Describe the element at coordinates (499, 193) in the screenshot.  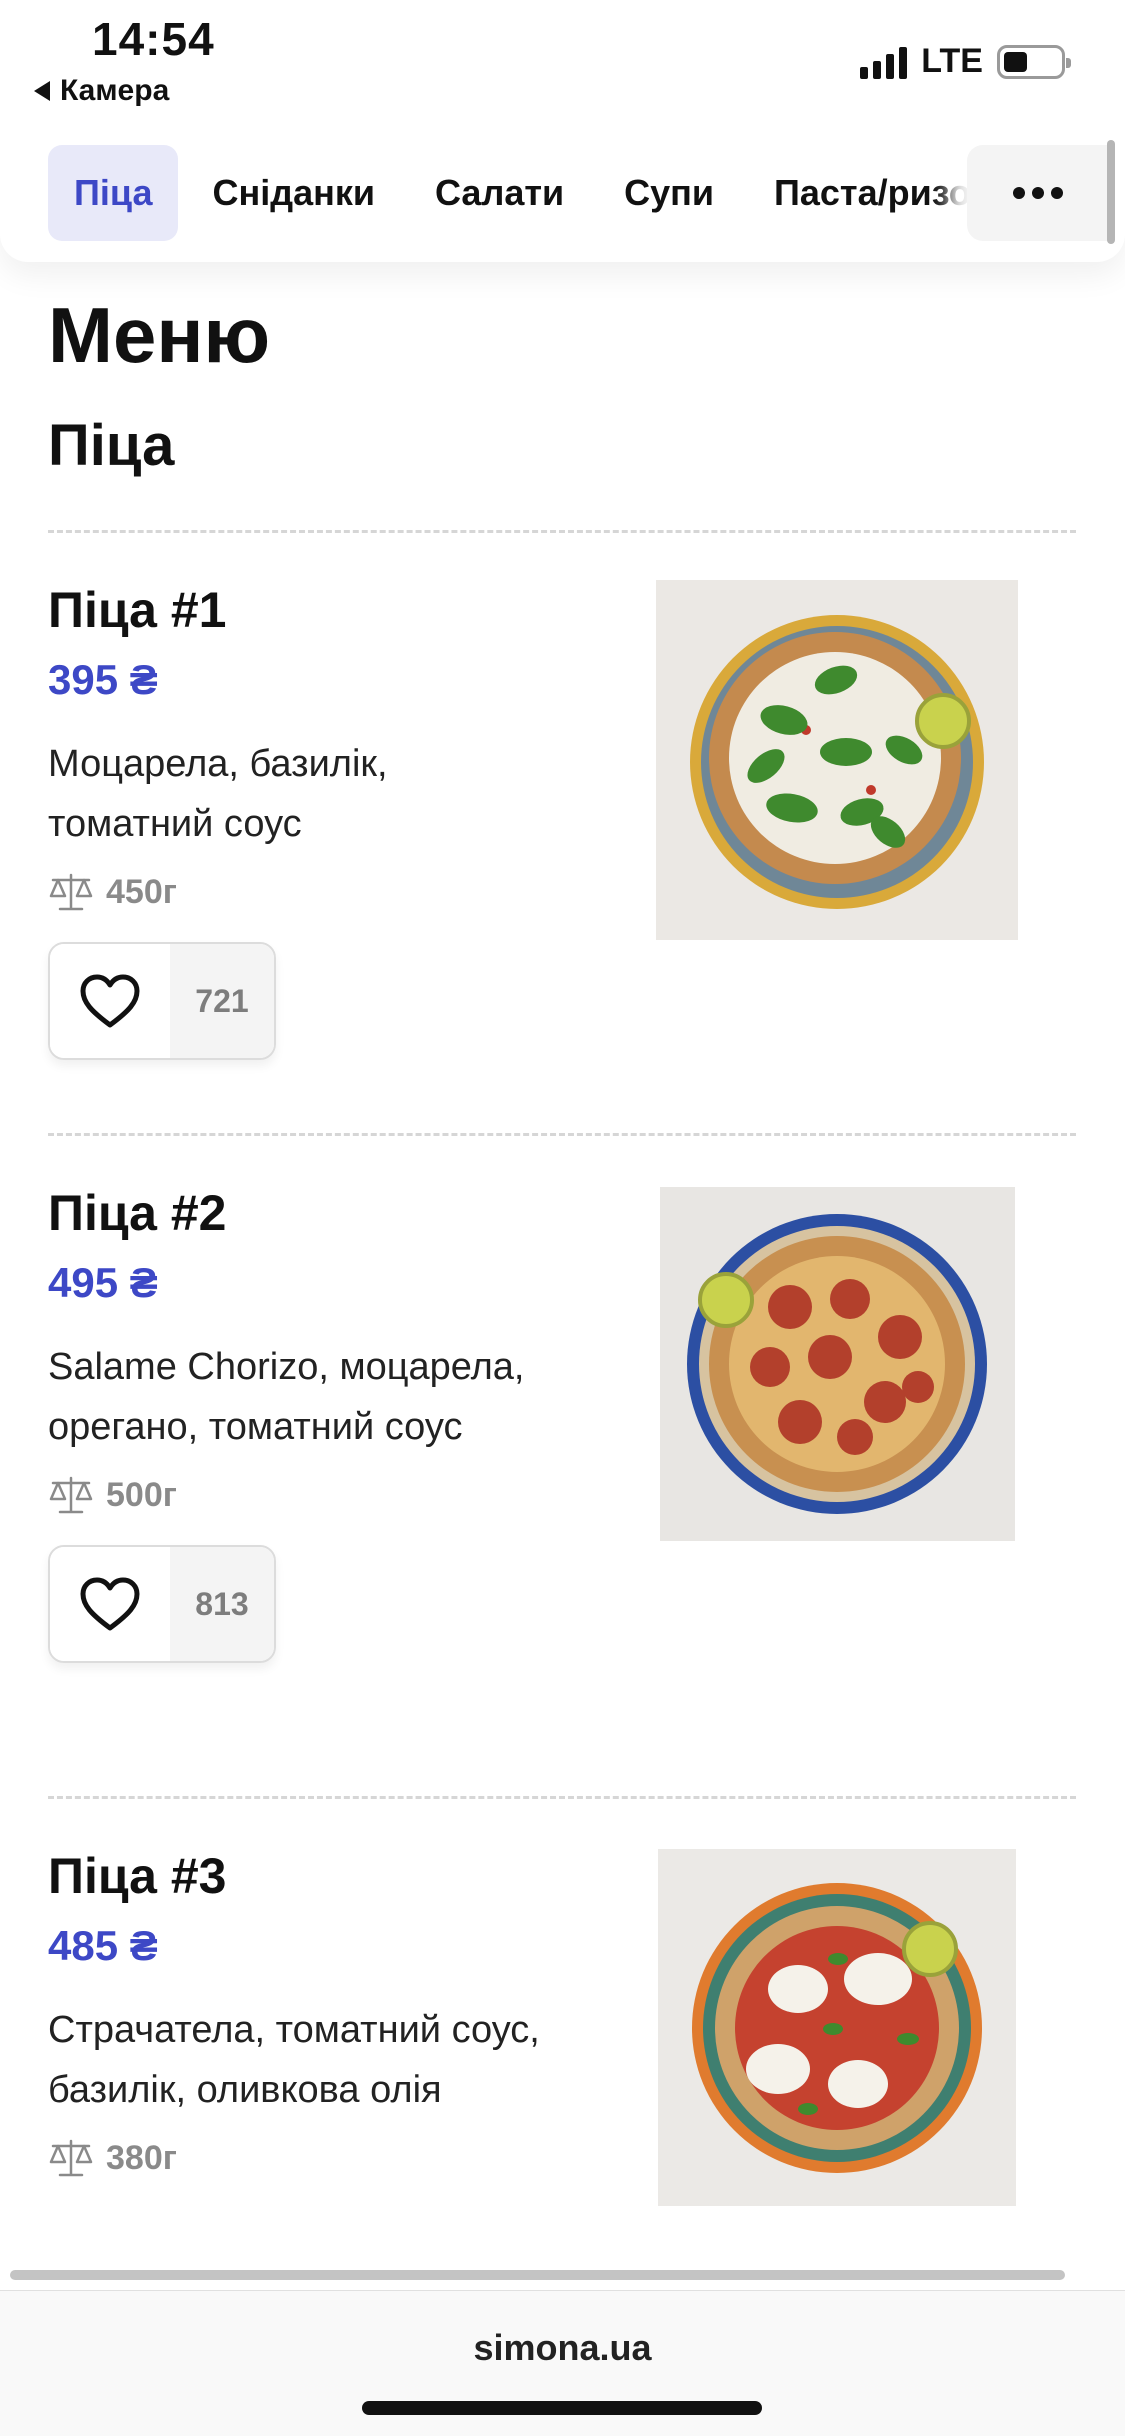
I see `tab-salads: Салати` at that location.